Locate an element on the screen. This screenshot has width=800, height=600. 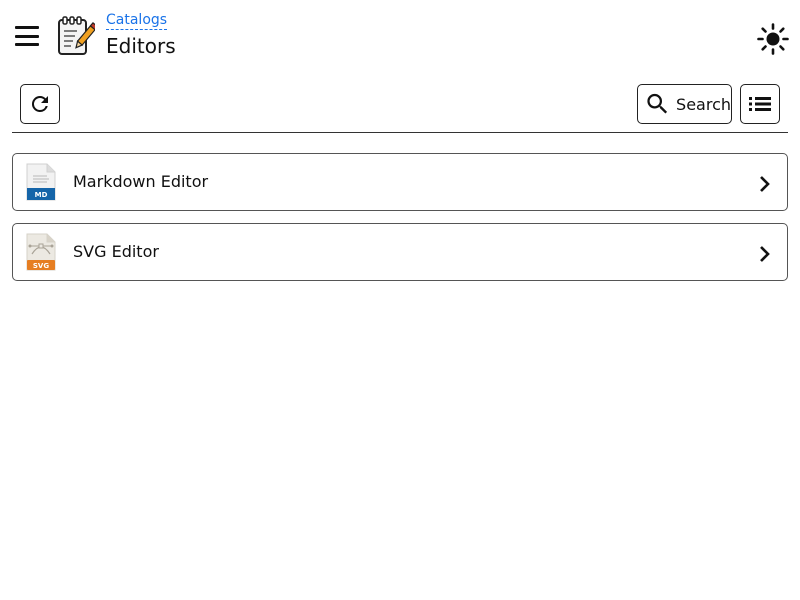
list-item-markdown-editor: MD Markdown Editor is located at coordinates (400, 182).